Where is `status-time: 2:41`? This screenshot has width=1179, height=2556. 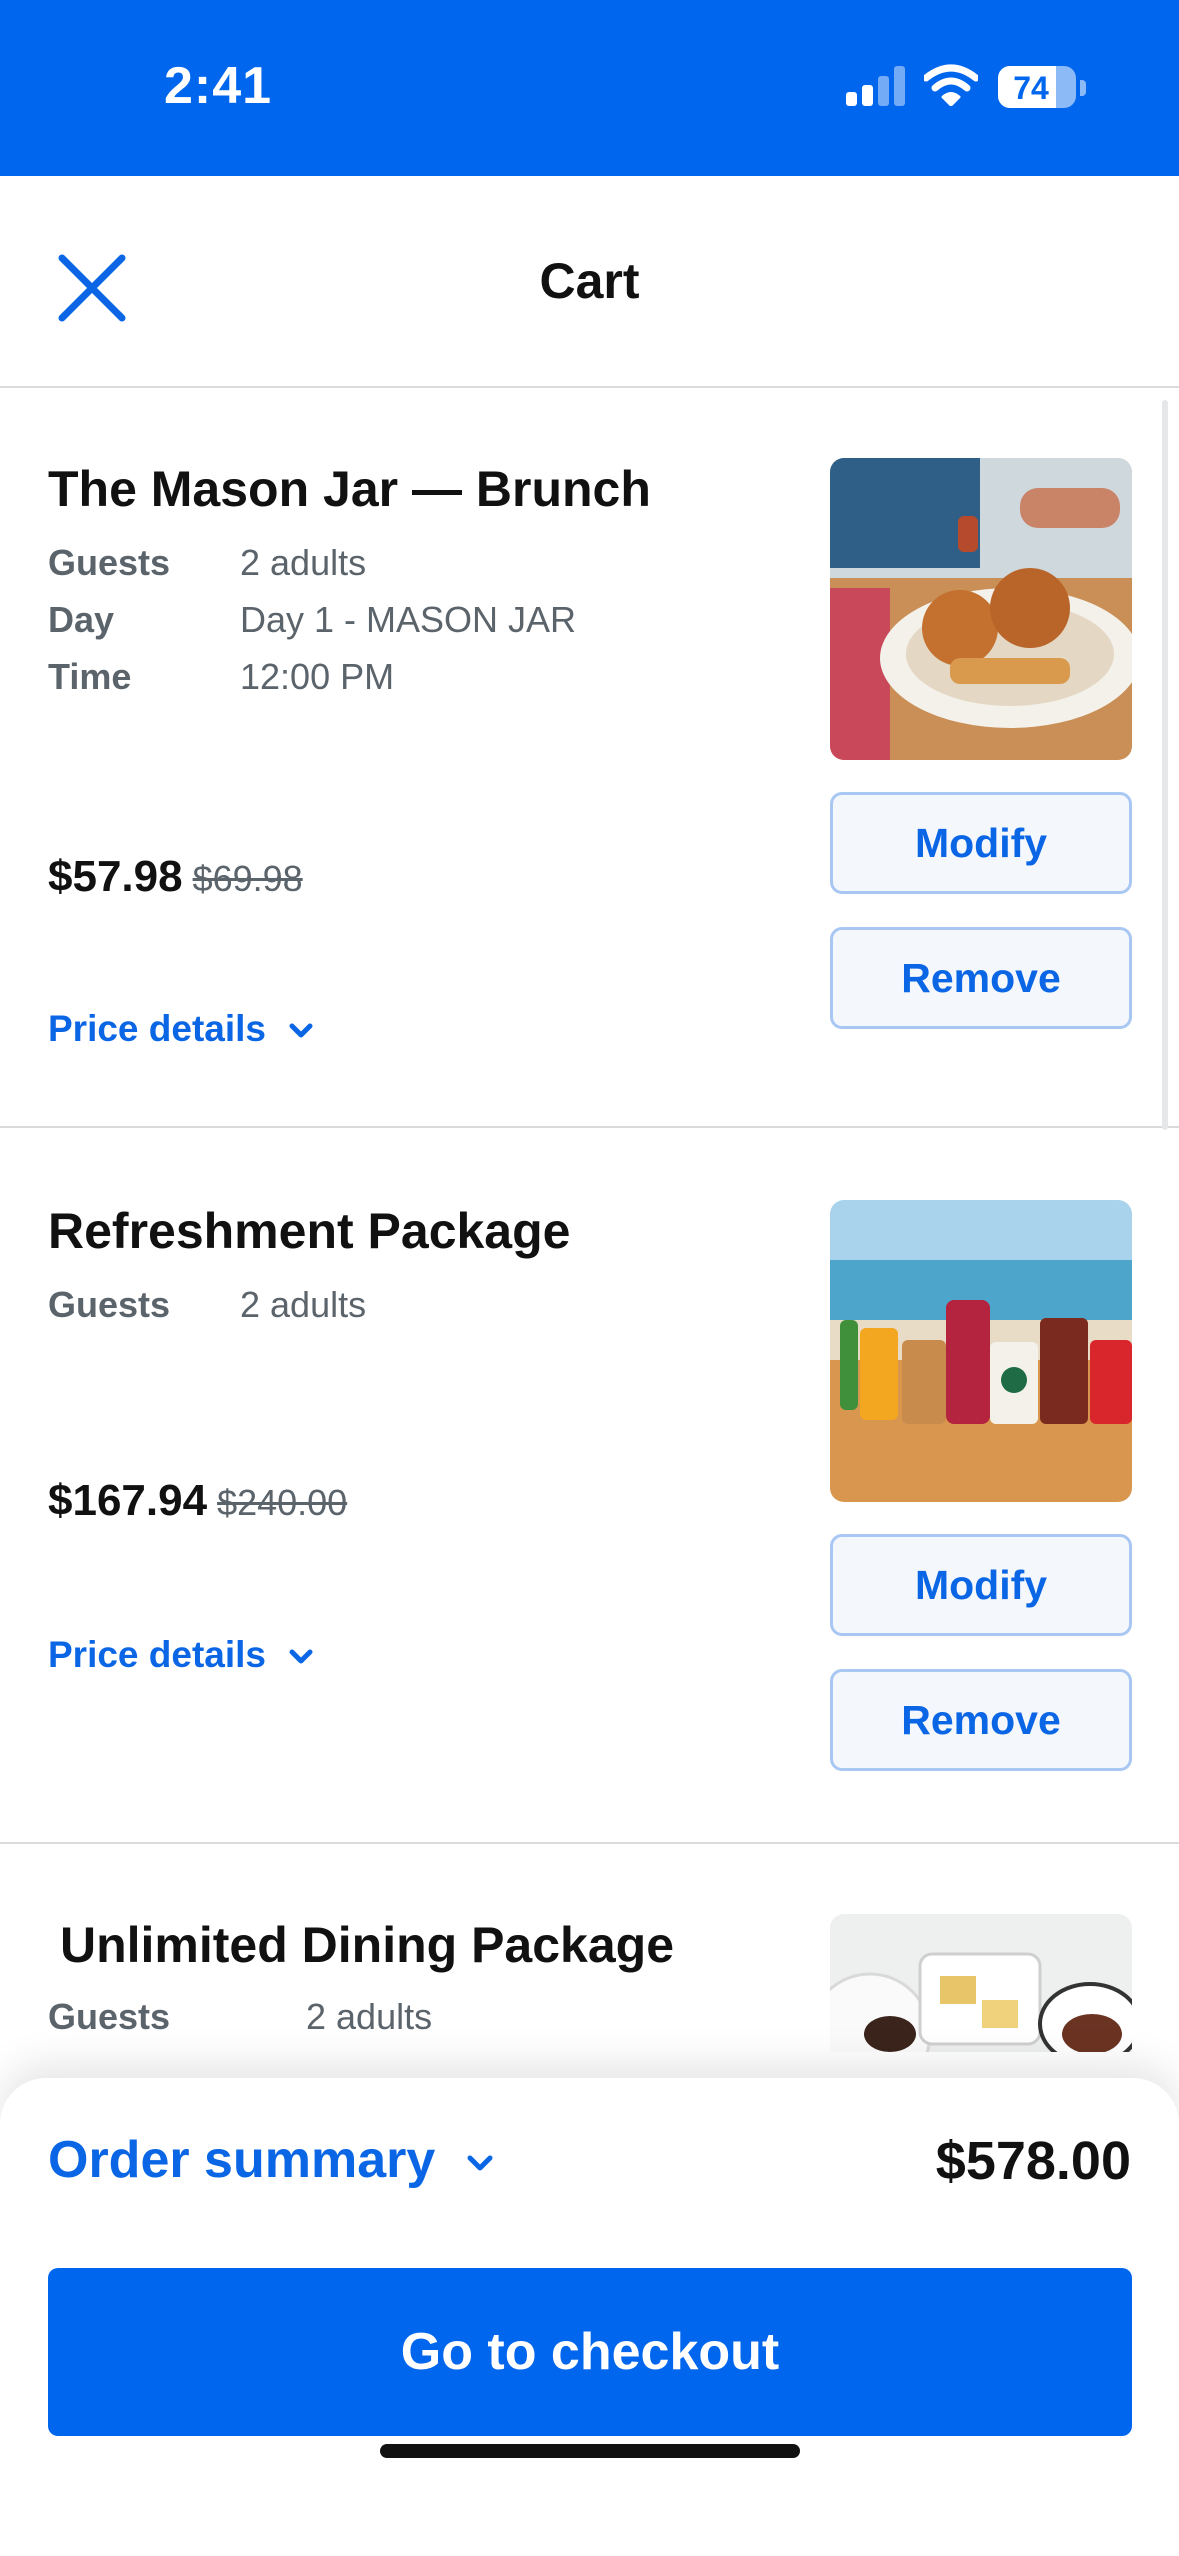 status-time: 2:41 is located at coordinates (218, 86).